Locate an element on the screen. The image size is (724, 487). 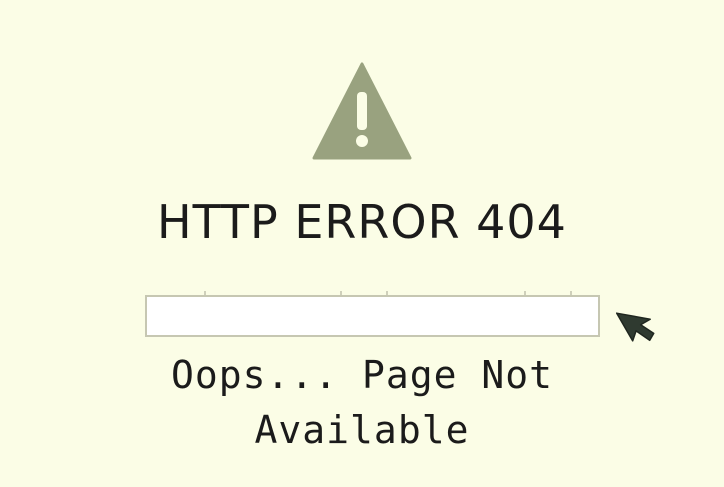
error-message-line-2: Available is located at coordinates (362, 430).